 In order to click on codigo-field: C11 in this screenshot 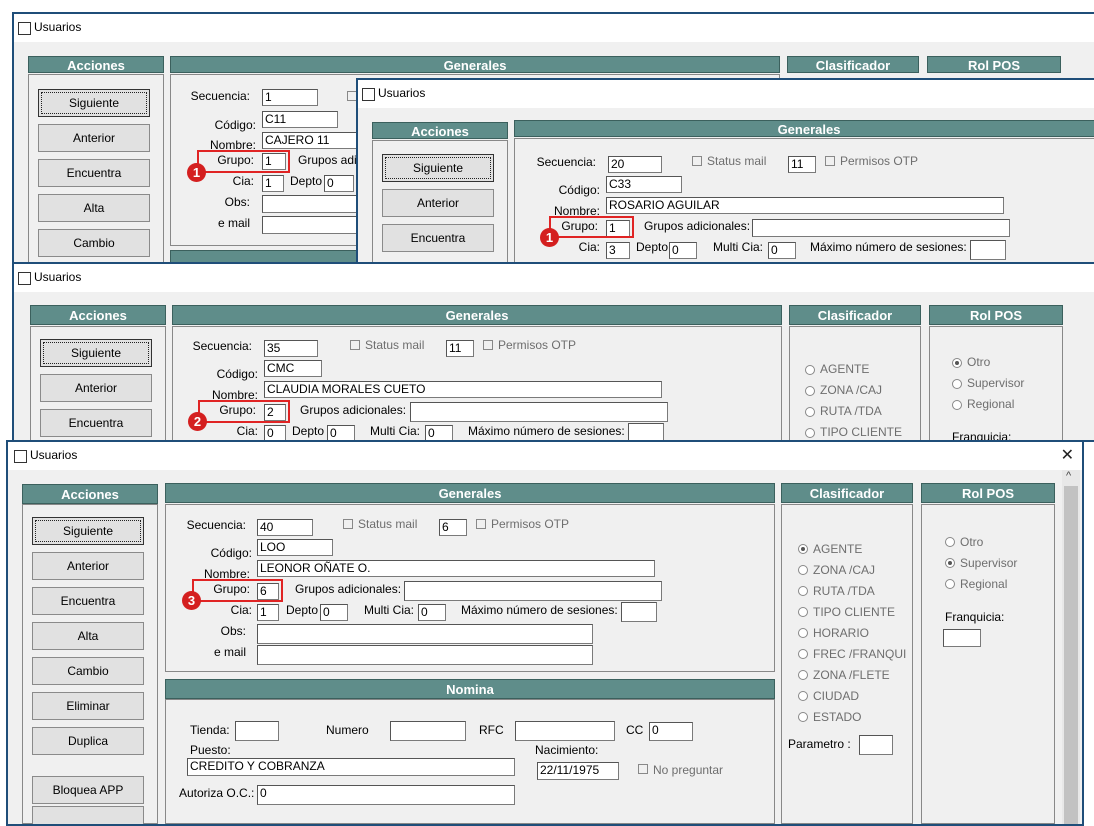, I will do `click(300, 119)`.